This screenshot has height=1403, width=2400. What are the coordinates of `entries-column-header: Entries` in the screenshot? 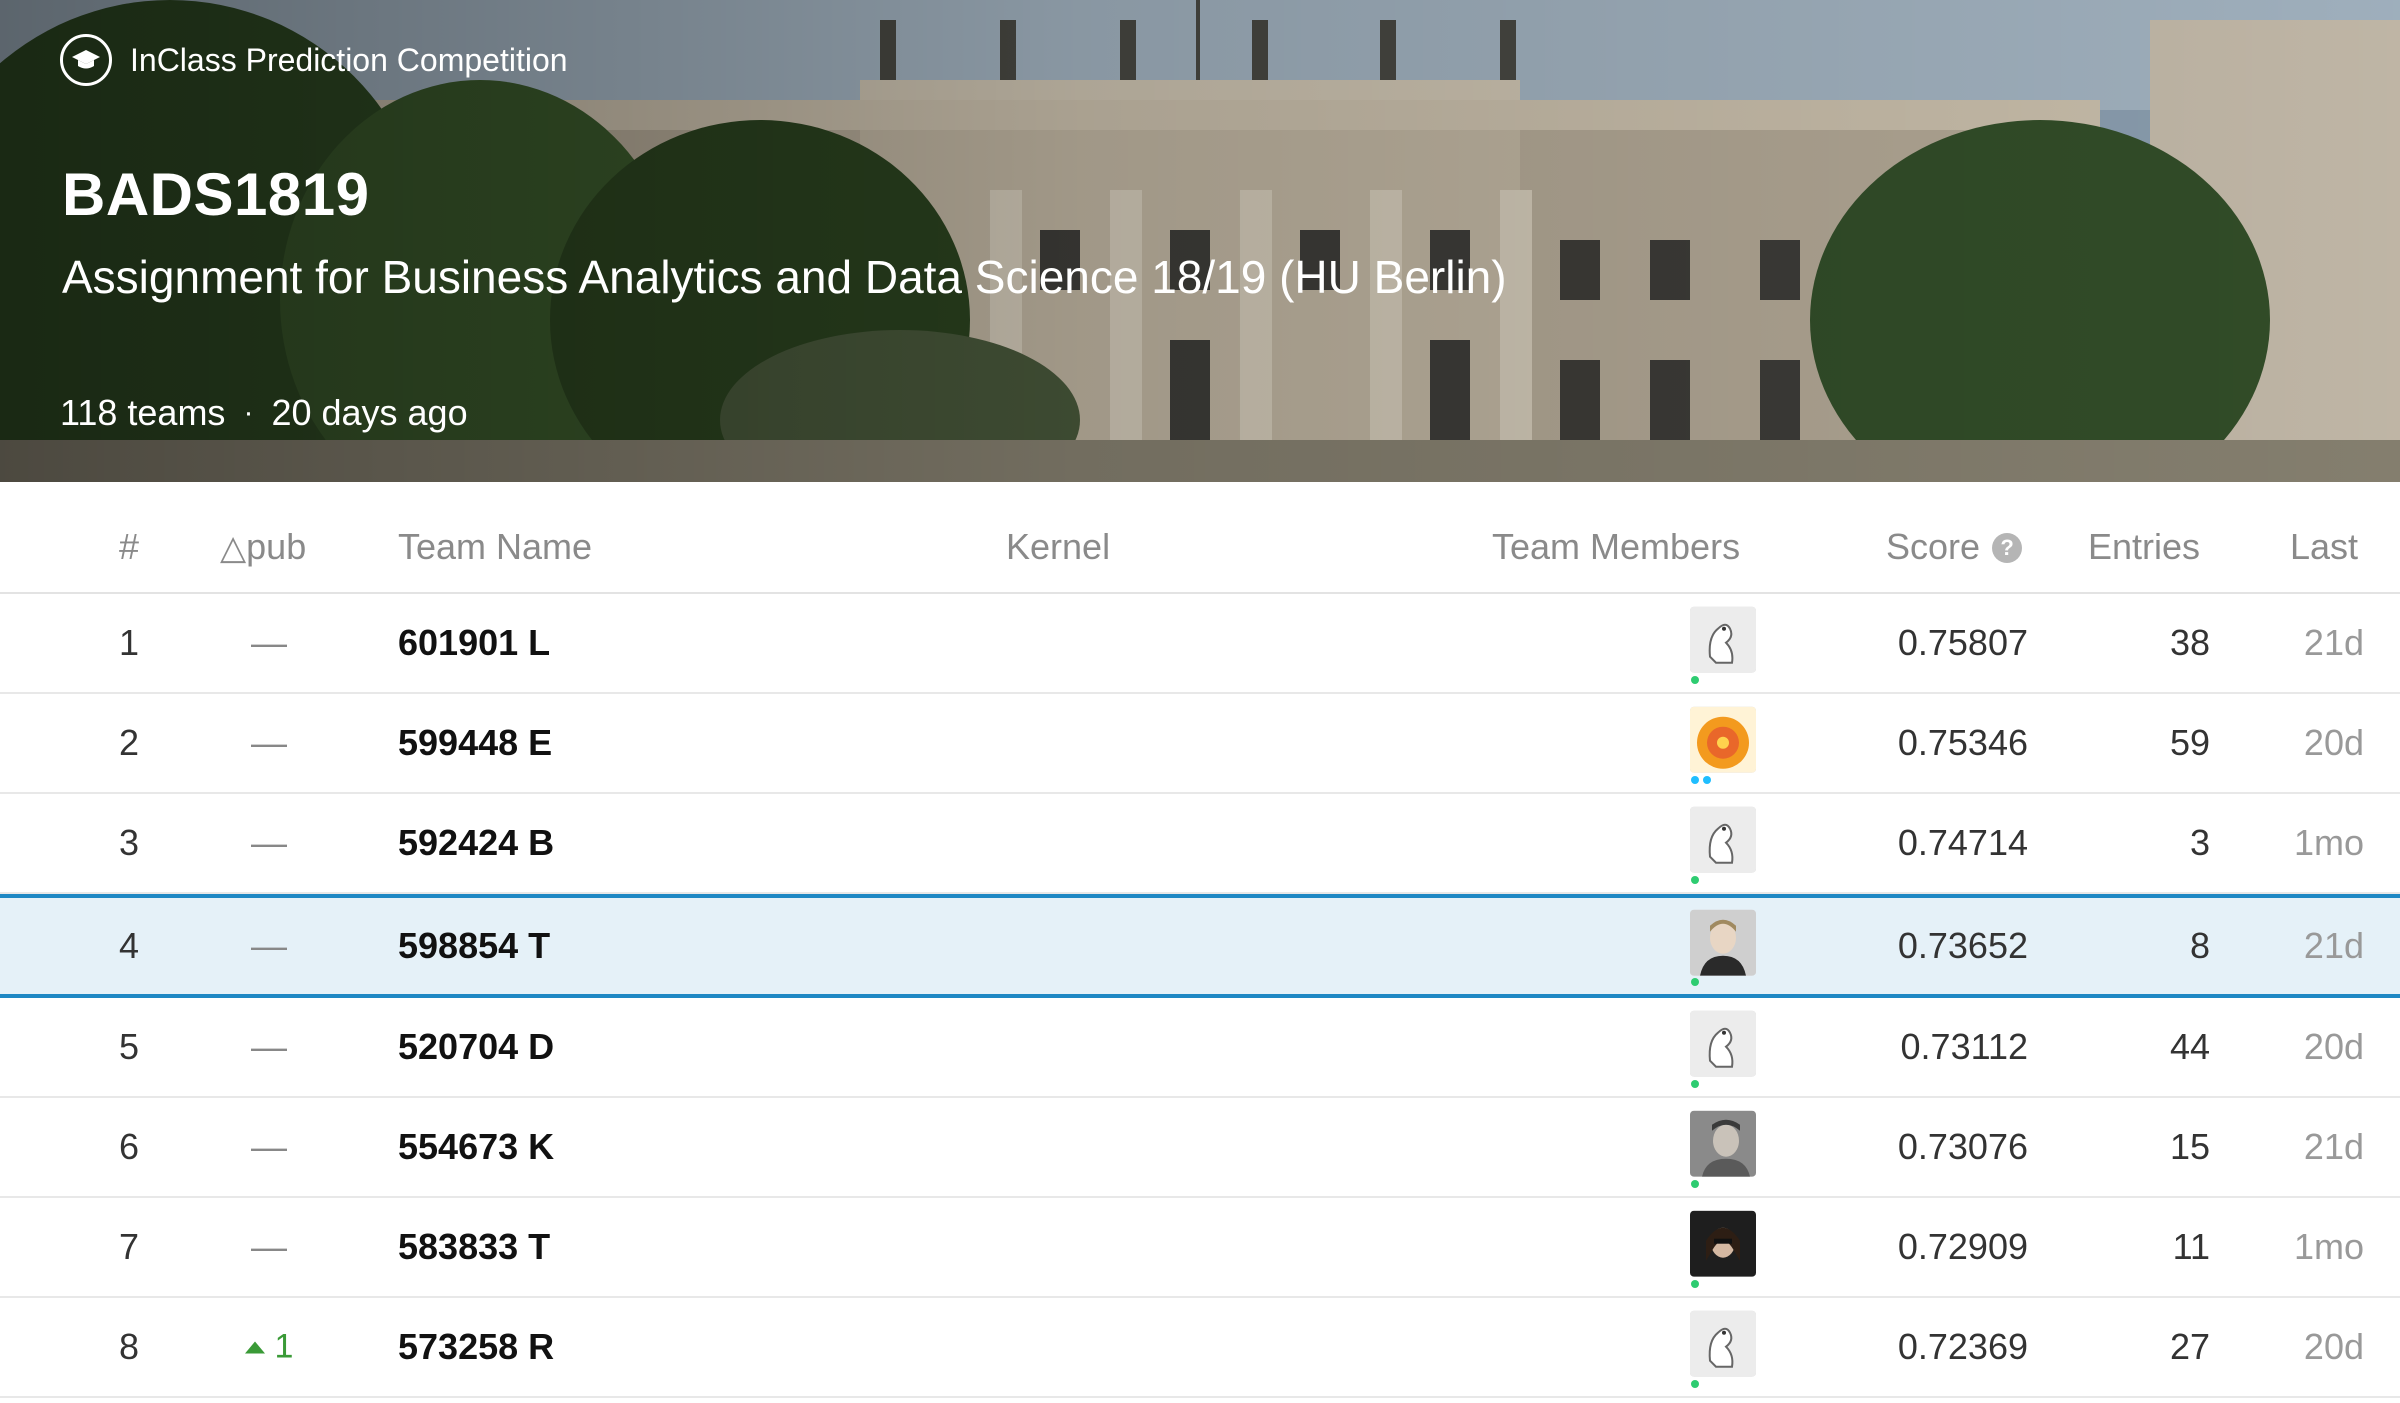 It's located at (2144, 547).